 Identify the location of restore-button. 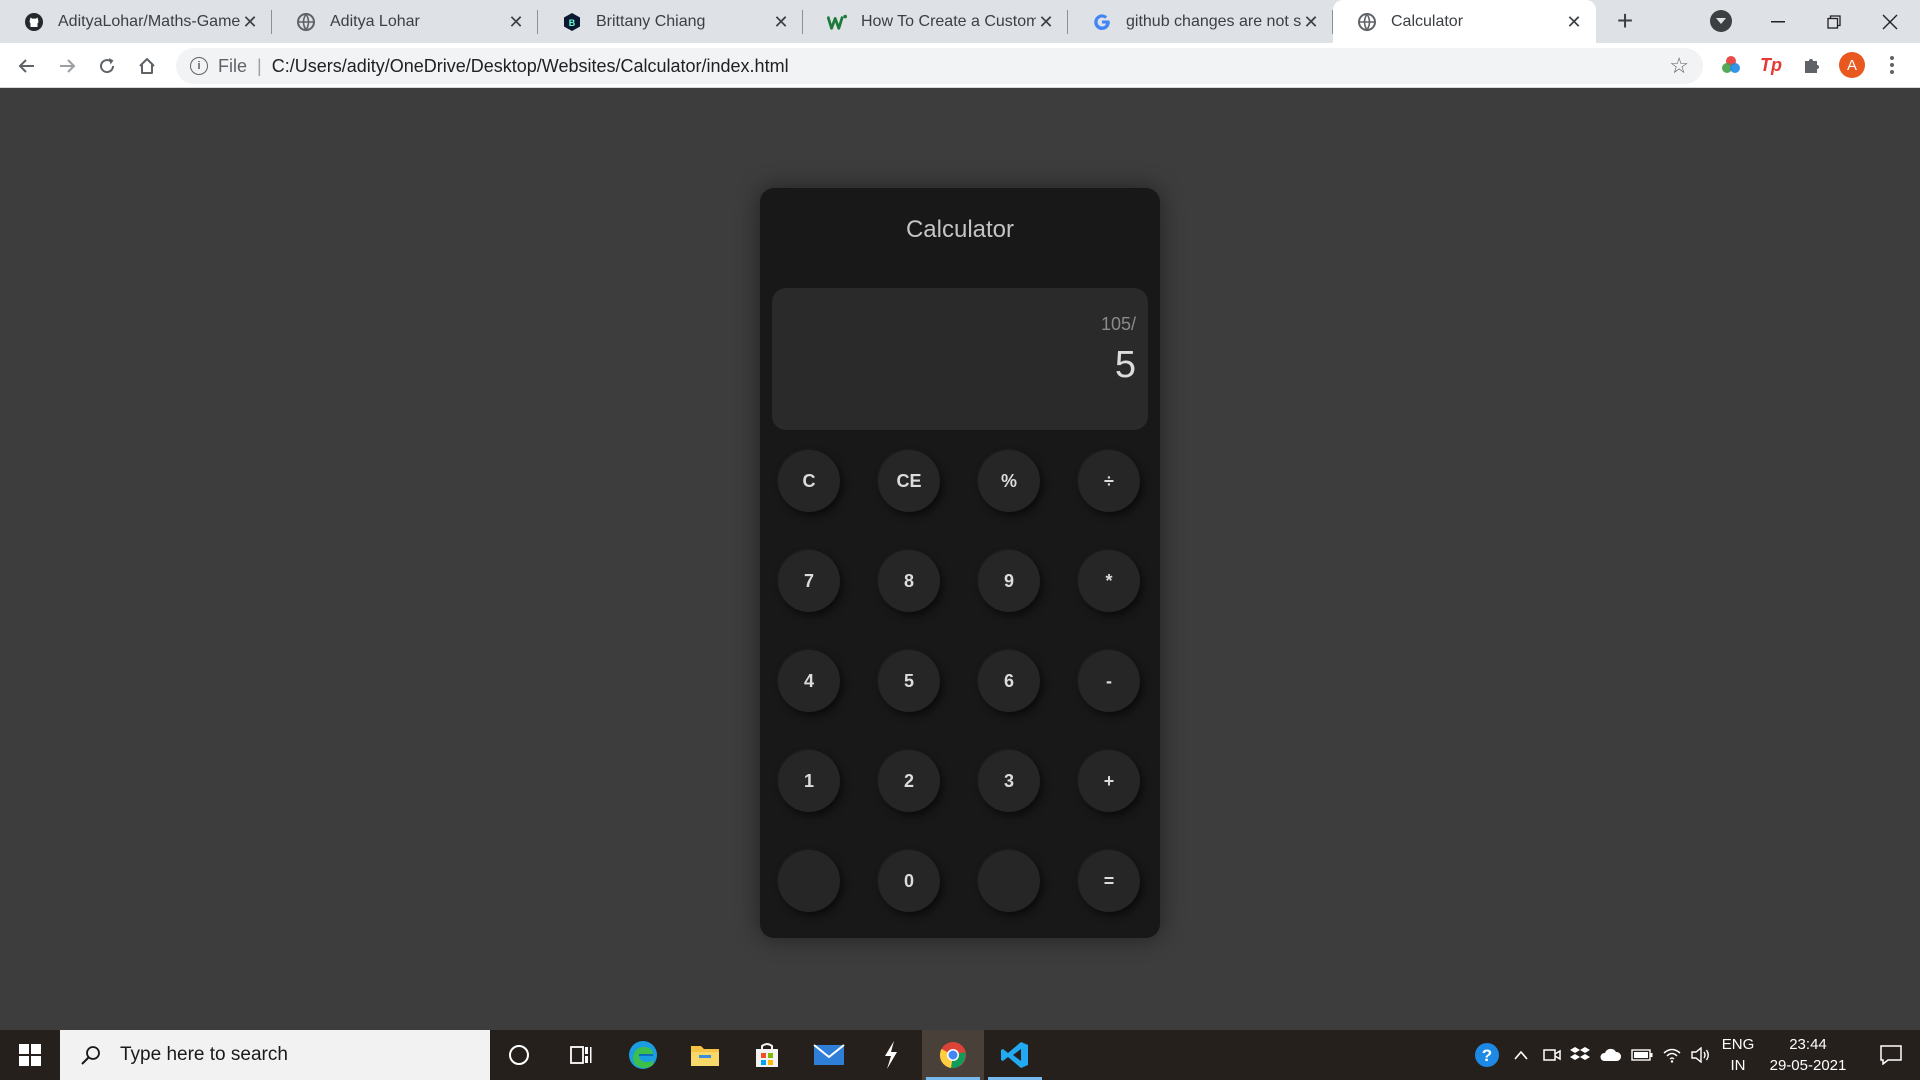
(1834, 21).